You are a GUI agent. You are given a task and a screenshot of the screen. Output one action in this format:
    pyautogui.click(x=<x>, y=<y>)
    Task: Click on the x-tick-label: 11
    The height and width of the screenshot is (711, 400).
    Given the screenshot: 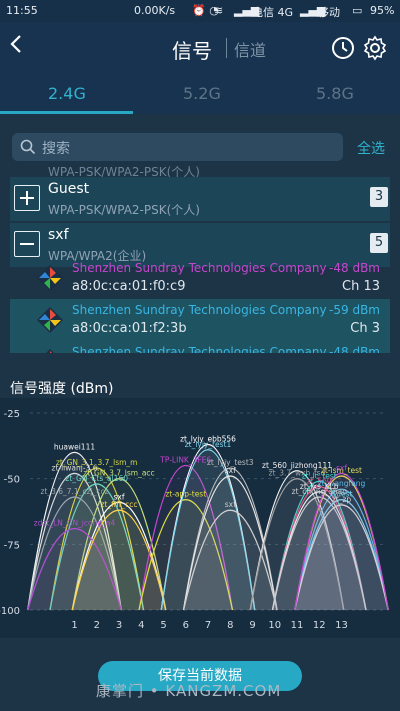 What is the action you would take?
    pyautogui.click(x=297, y=625)
    